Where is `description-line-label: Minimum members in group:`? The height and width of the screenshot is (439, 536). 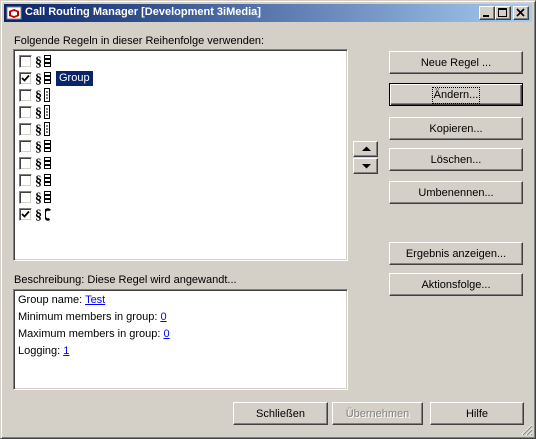 description-line-label: Minimum members in group: is located at coordinates (89, 317).